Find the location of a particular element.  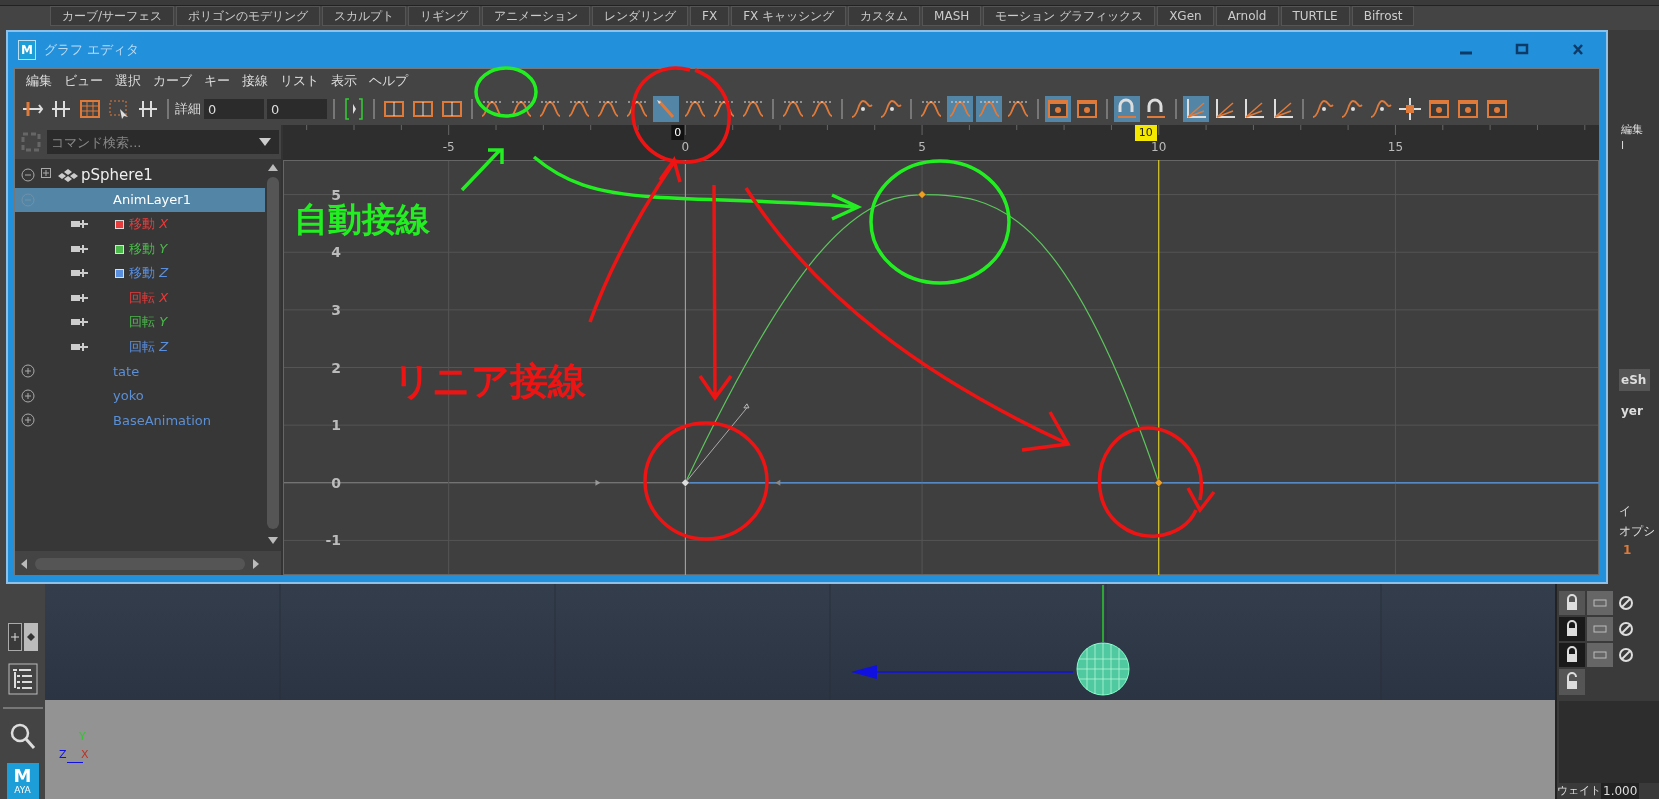

tree-item-label: pSphere1 is located at coordinates (117, 175).